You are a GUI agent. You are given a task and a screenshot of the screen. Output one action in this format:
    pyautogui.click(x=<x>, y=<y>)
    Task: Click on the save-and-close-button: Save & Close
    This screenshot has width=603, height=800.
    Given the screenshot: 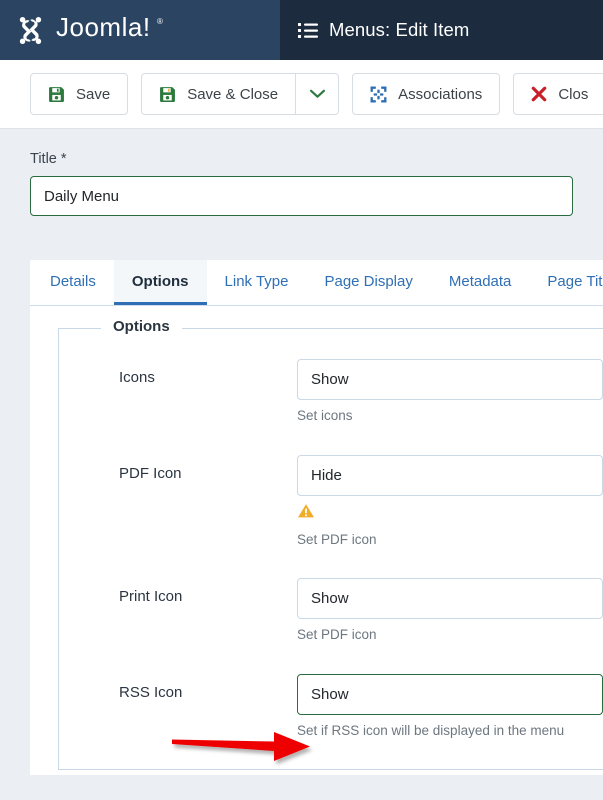 What is the action you would take?
    pyautogui.click(x=218, y=94)
    